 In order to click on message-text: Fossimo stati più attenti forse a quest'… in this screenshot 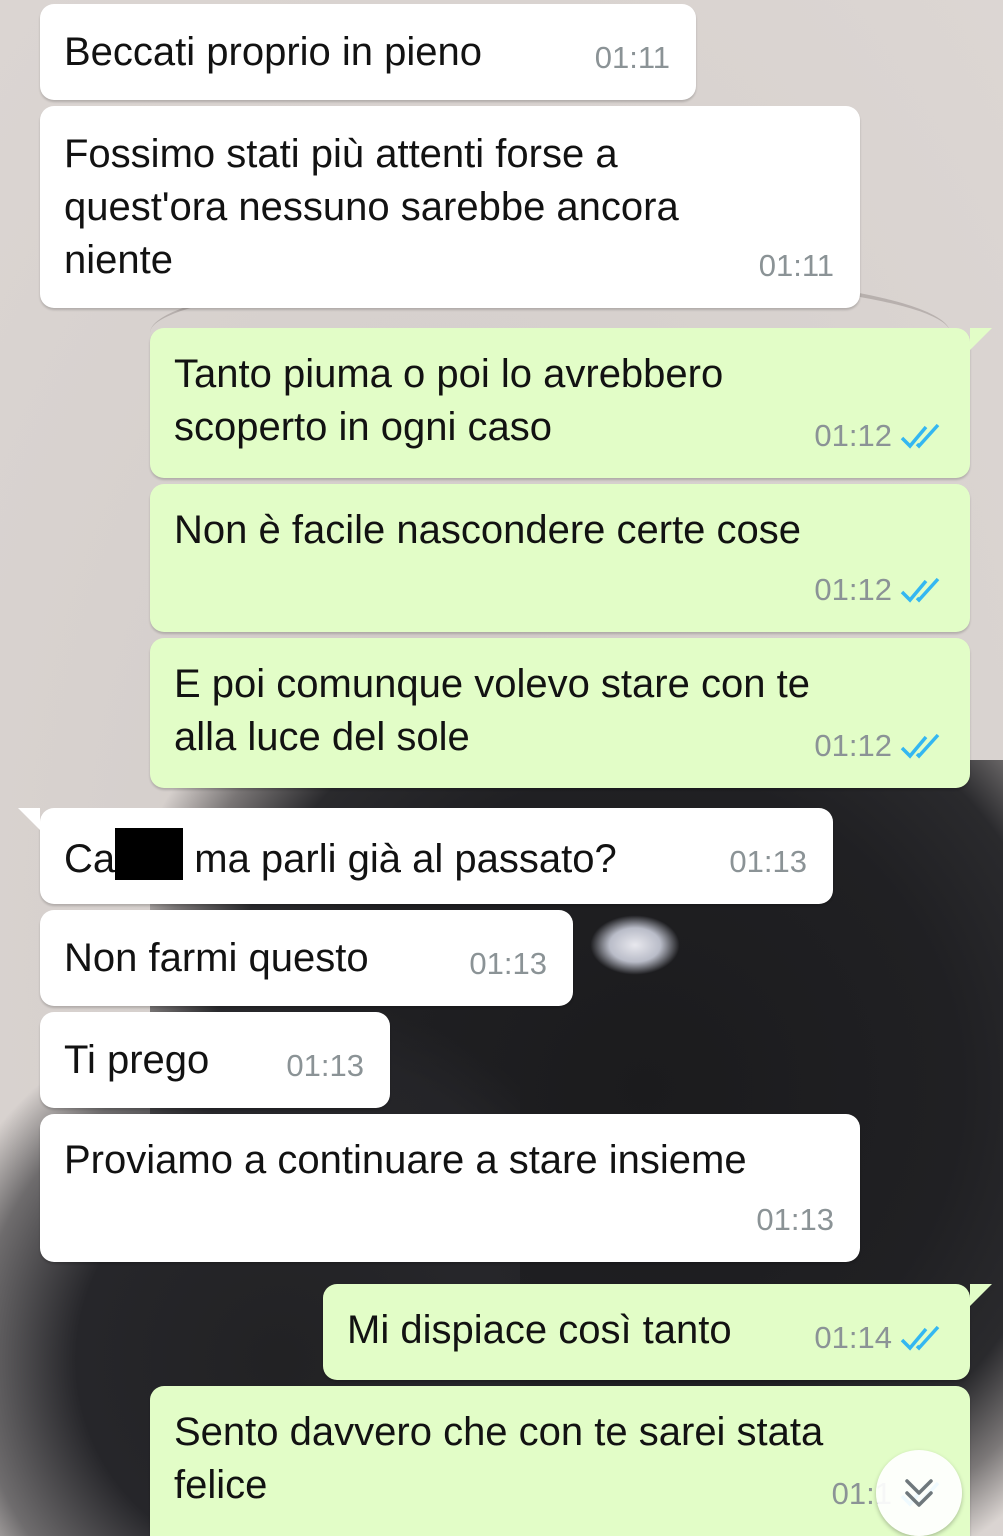, I will do `click(371, 207)`.